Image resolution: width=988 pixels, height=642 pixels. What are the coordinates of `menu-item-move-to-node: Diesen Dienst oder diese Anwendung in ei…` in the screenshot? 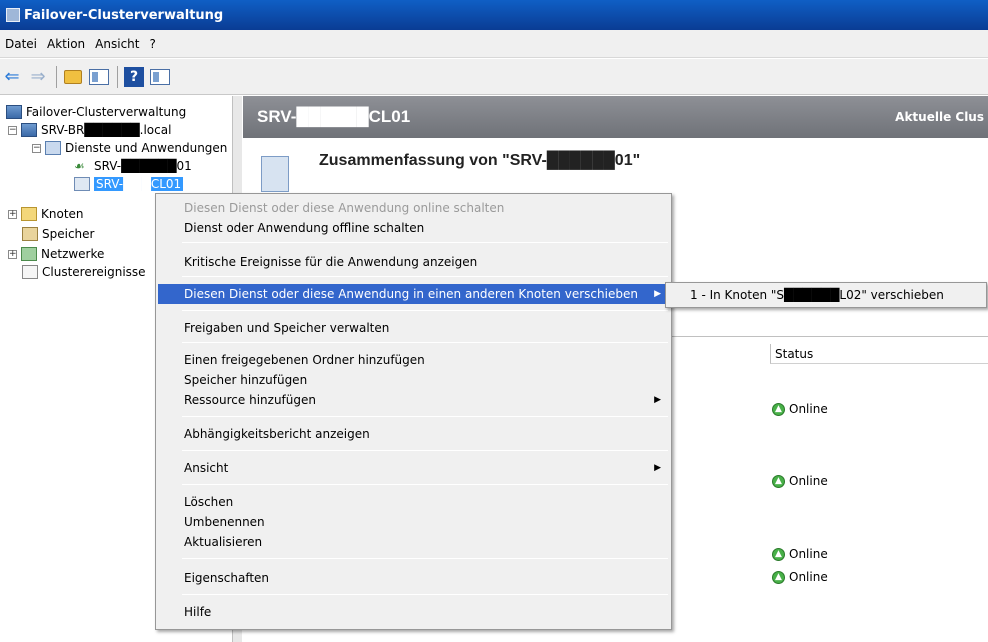 It's located at (413, 294).